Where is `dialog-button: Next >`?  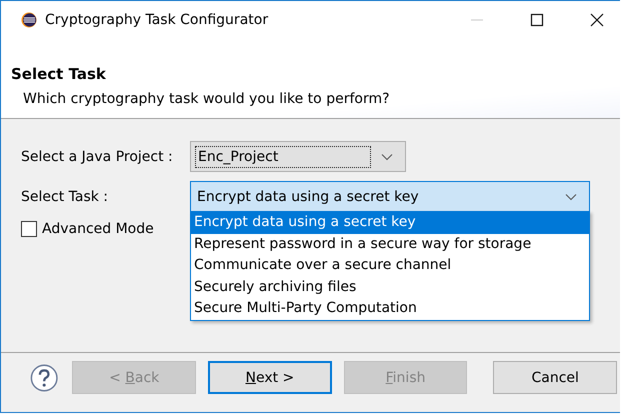 dialog-button: Next > is located at coordinates (270, 377).